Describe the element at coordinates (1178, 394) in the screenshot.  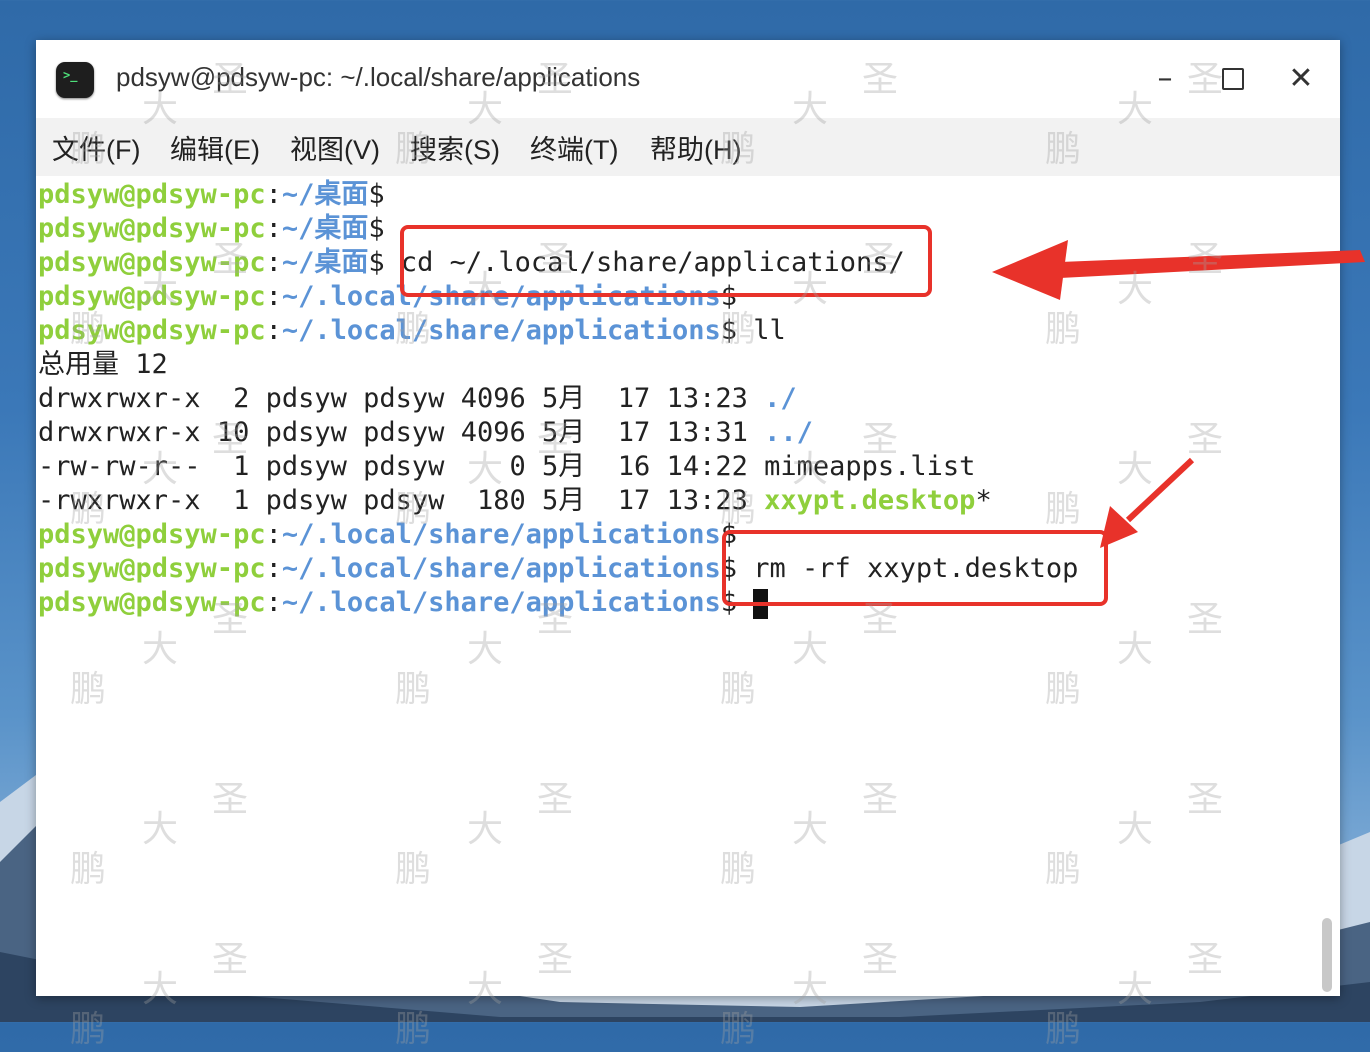
I see `annotation-arrows` at that location.